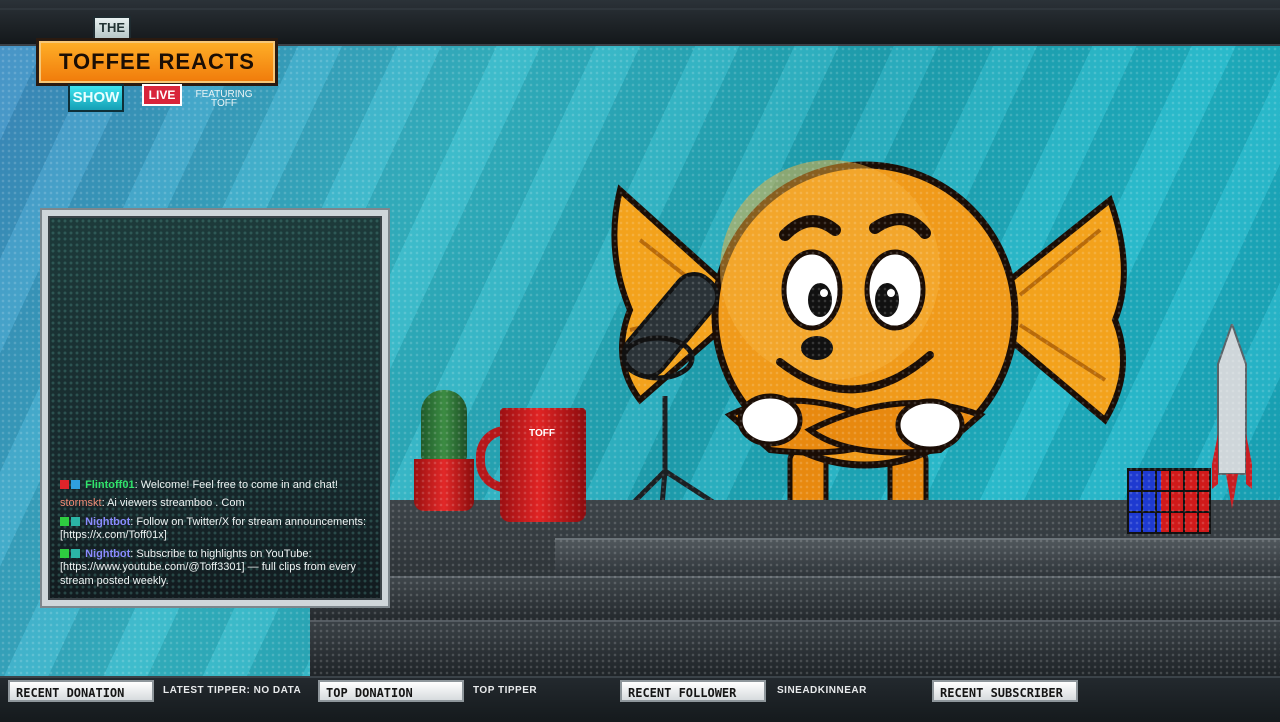 This screenshot has height=722, width=1280. Describe the element at coordinates (444, 485) in the screenshot. I see `cactus-pot` at that location.